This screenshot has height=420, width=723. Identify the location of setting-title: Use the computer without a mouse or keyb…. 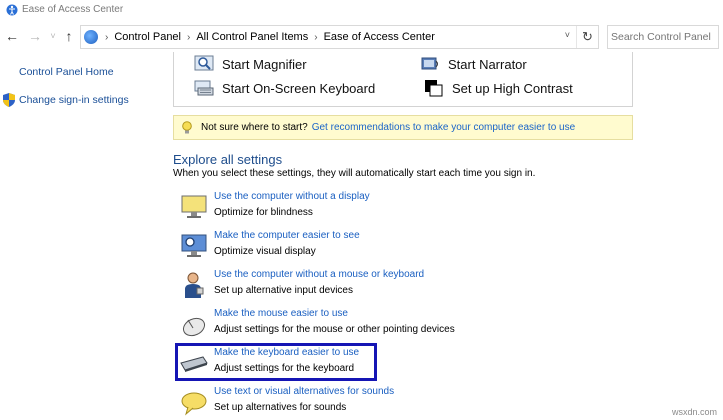
(319, 274).